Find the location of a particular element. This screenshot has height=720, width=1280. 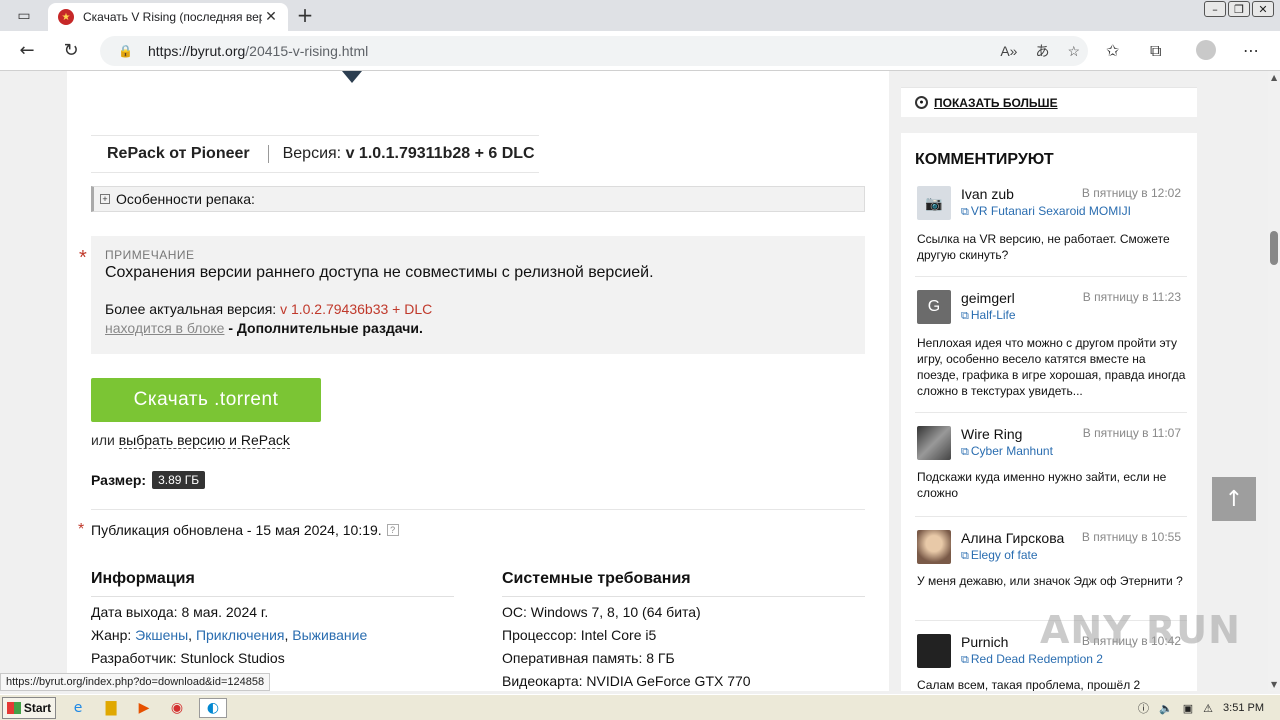

chrome-icon: ◉ is located at coordinates (177, 708).